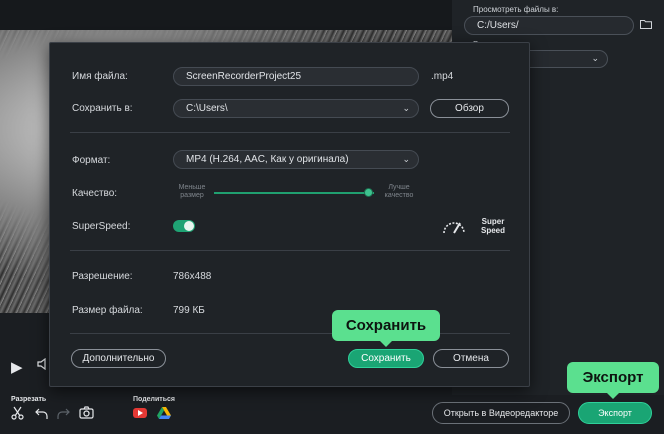  What do you see at coordinates (294, 193) in the screenshot?
I see `quality-slider-track` at bounding box center [294, 193].